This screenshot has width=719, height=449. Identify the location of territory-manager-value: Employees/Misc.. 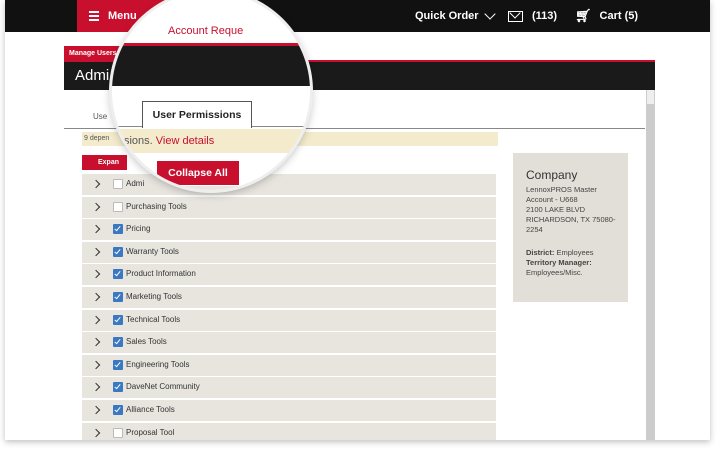
(554, 272).